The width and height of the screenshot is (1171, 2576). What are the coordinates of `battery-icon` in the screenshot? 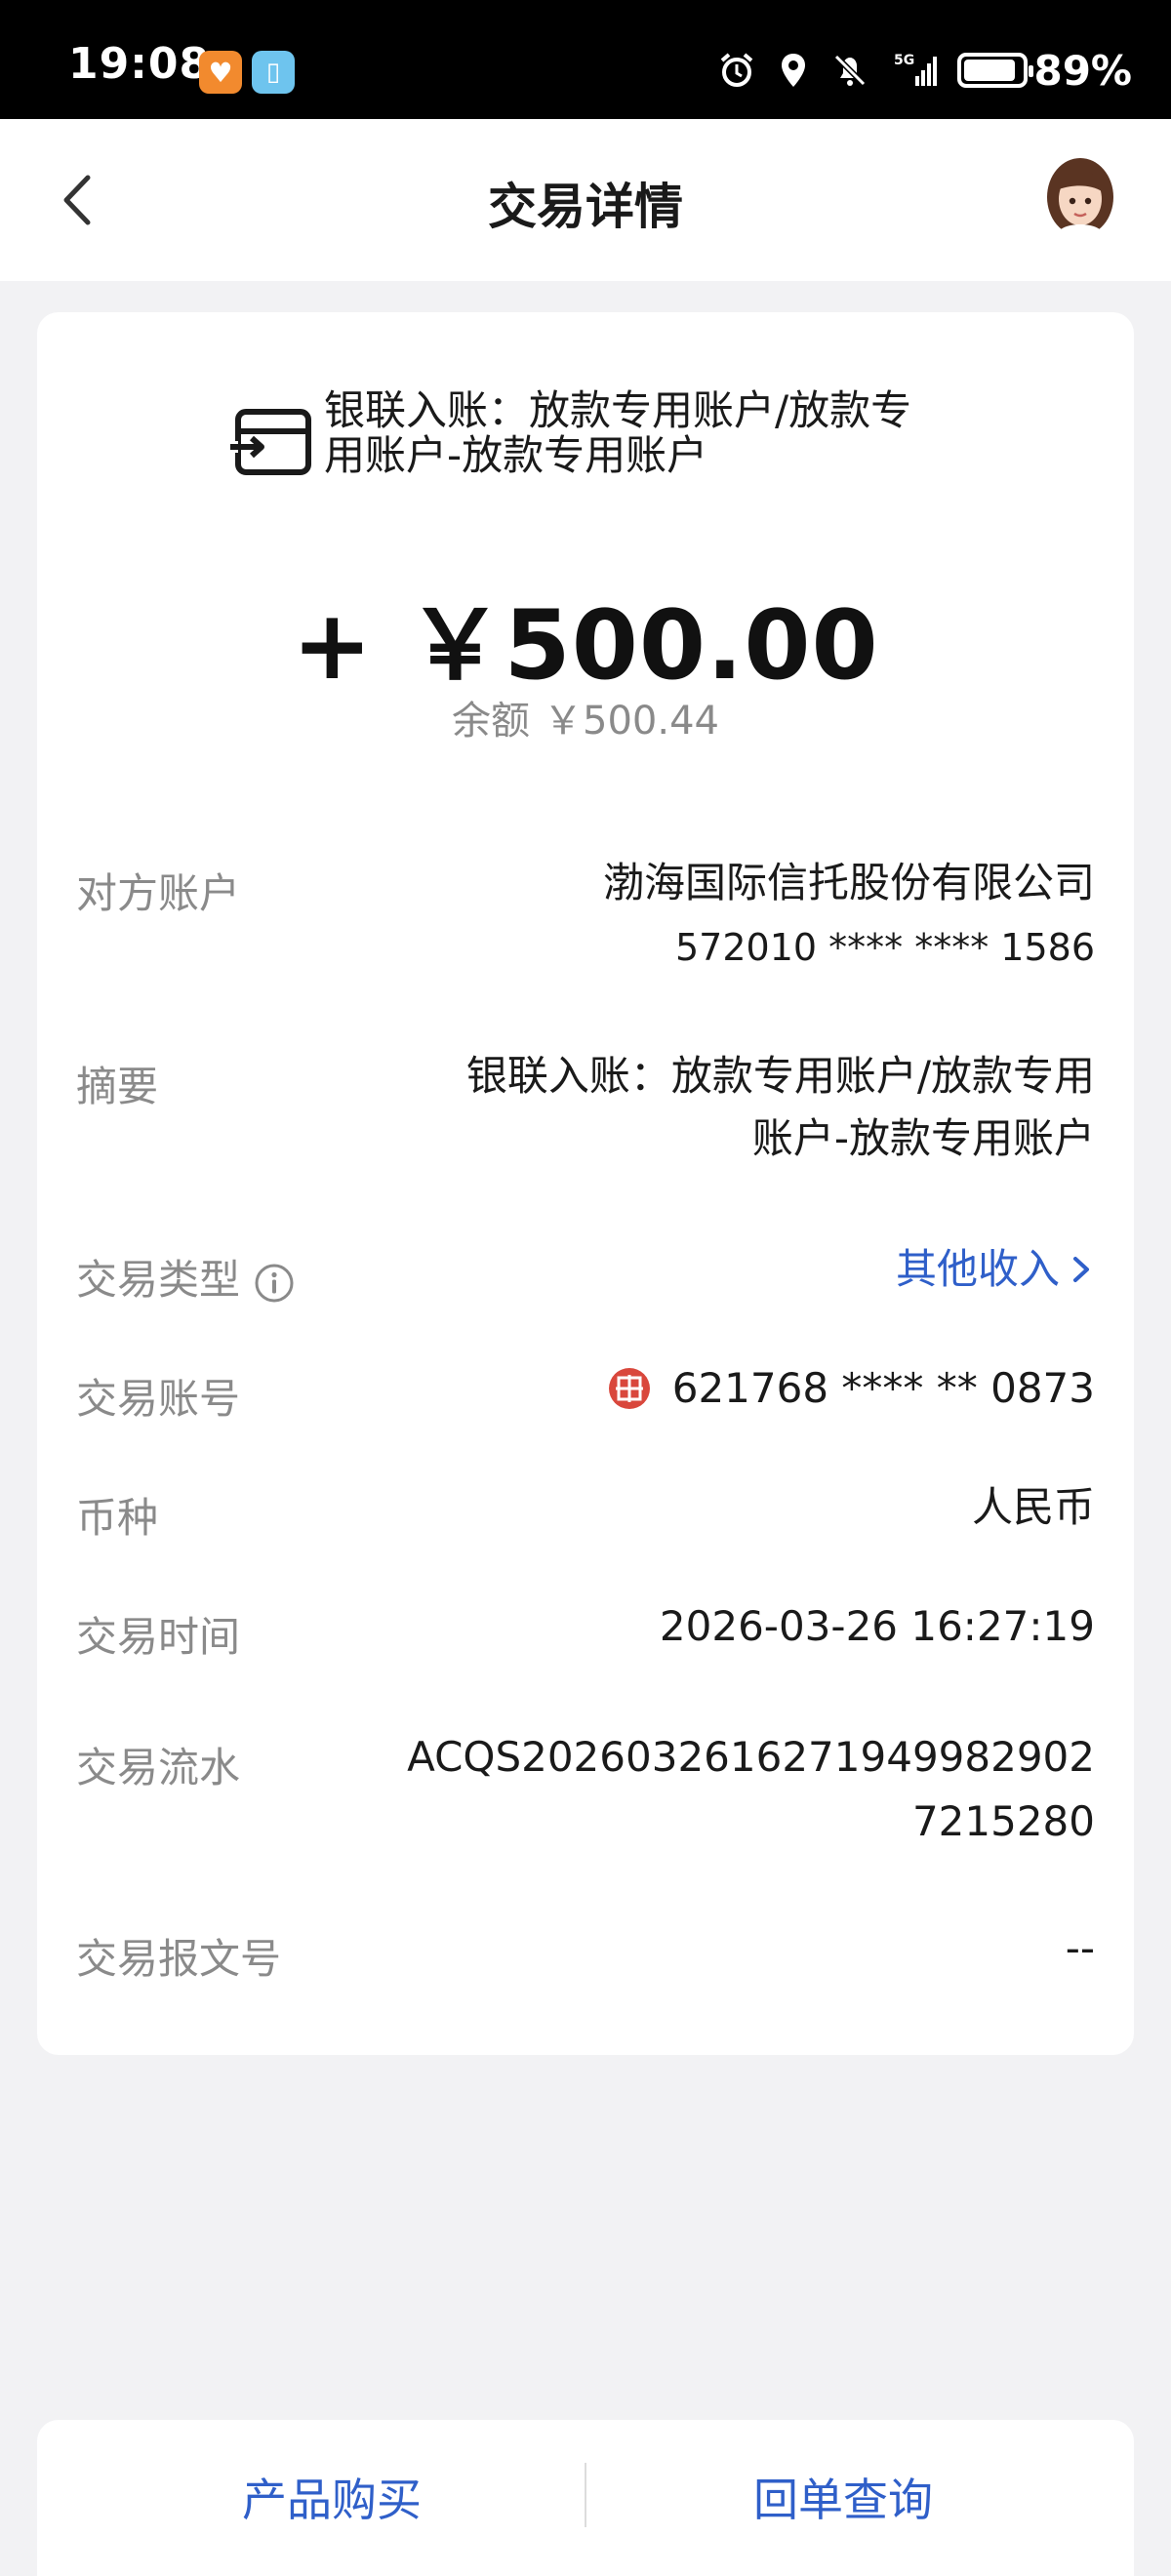 It's located at (995, 70).